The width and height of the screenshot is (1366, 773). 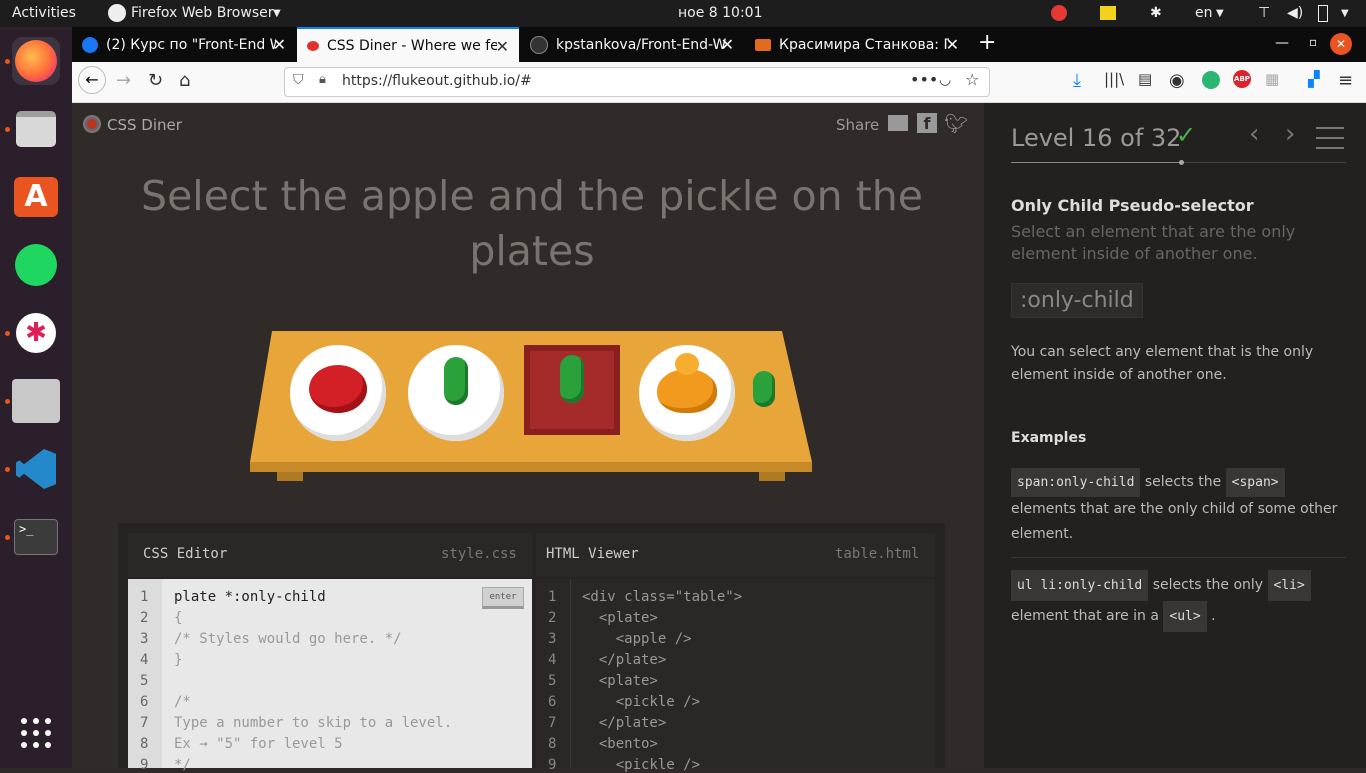 I want to click on back-button: ←, so click(x=92, y=80).